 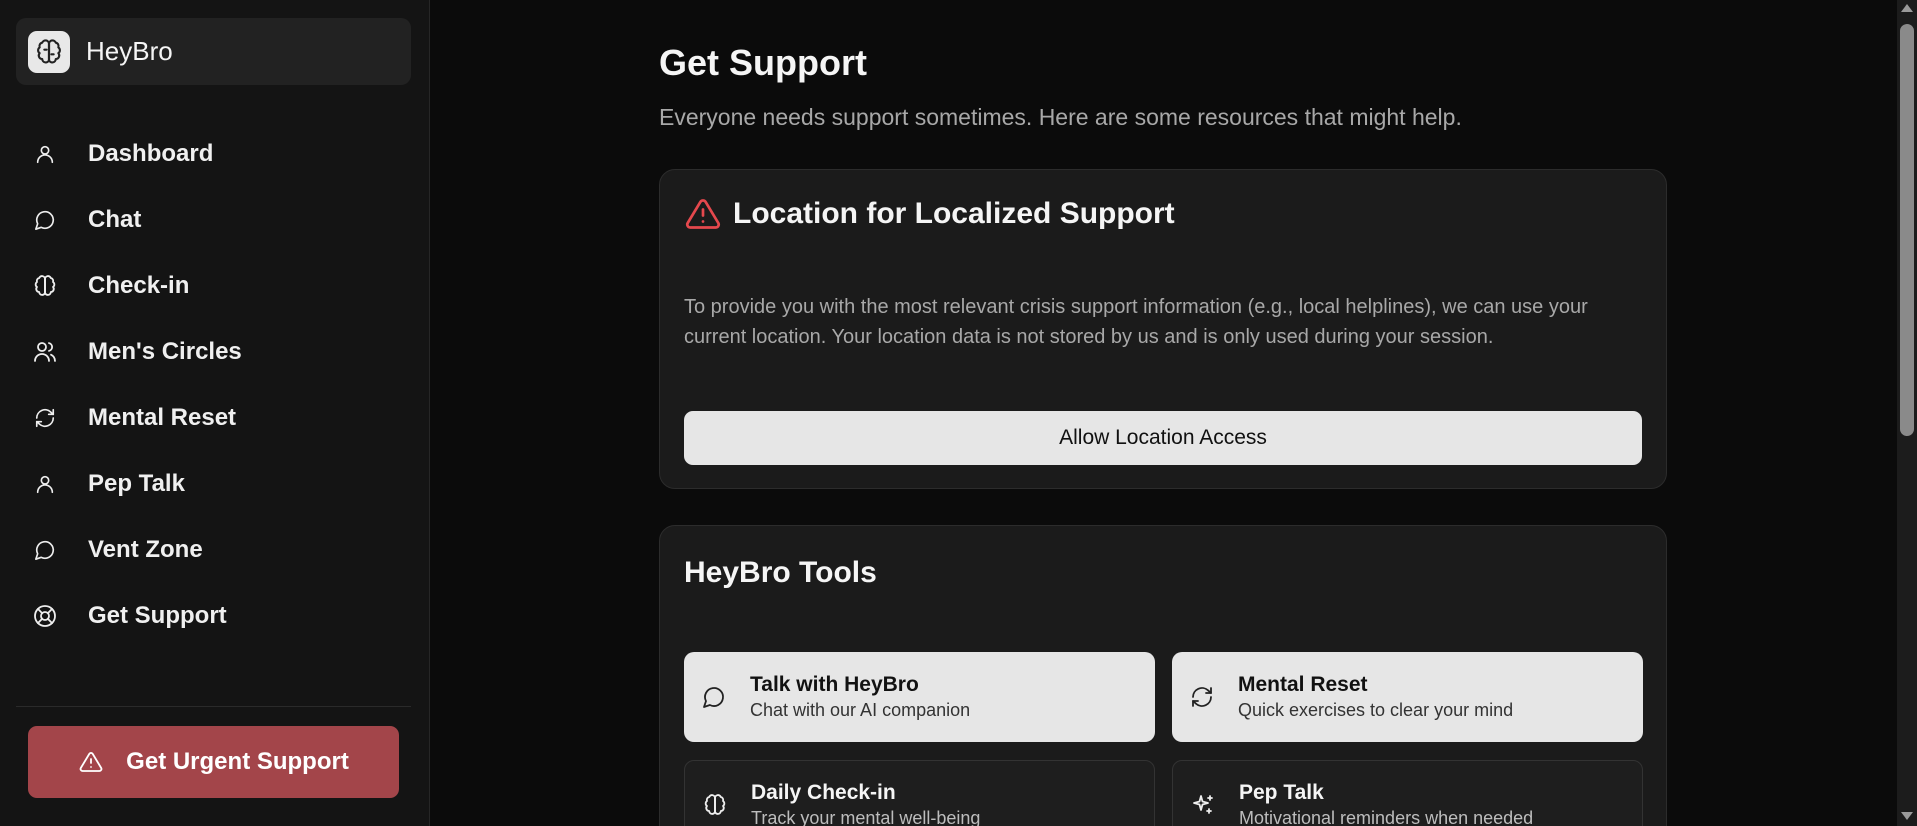 I want to click on sidebar-item-label: Dashboard, so click(x=151, y=153).